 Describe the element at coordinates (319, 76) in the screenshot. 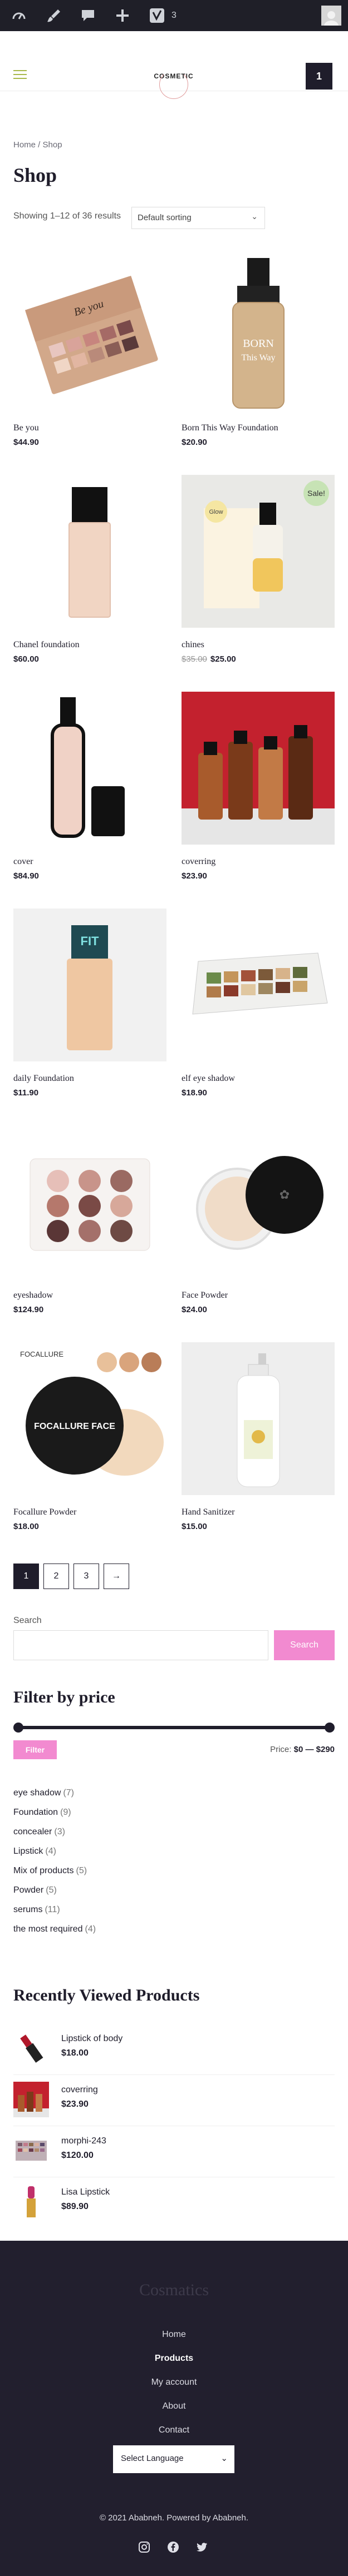

I see `cart-button: 1` at that location.